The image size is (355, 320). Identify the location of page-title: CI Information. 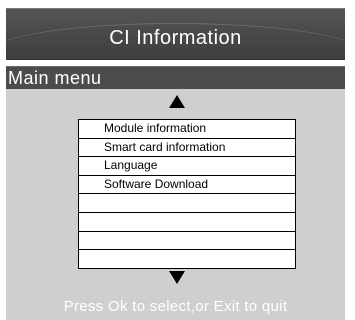
(175, 38).